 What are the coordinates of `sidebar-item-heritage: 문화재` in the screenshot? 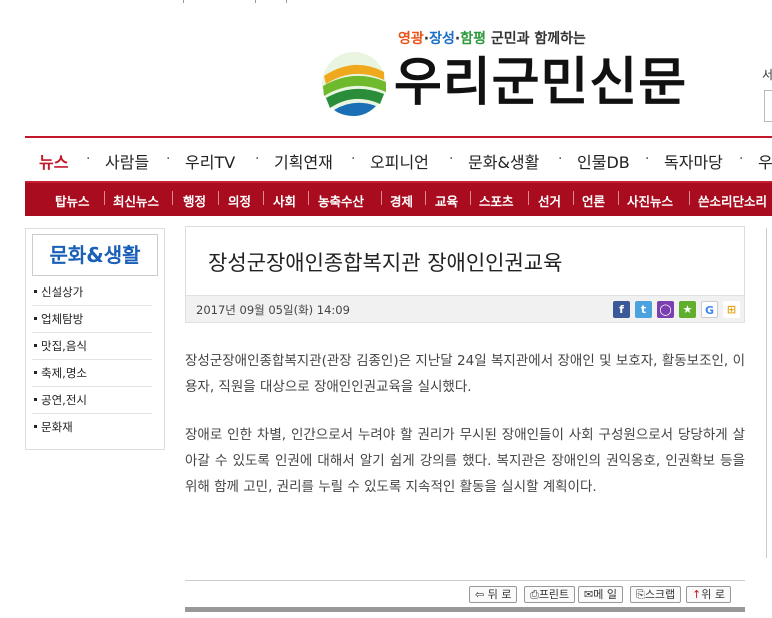 It's located at (92, 427).